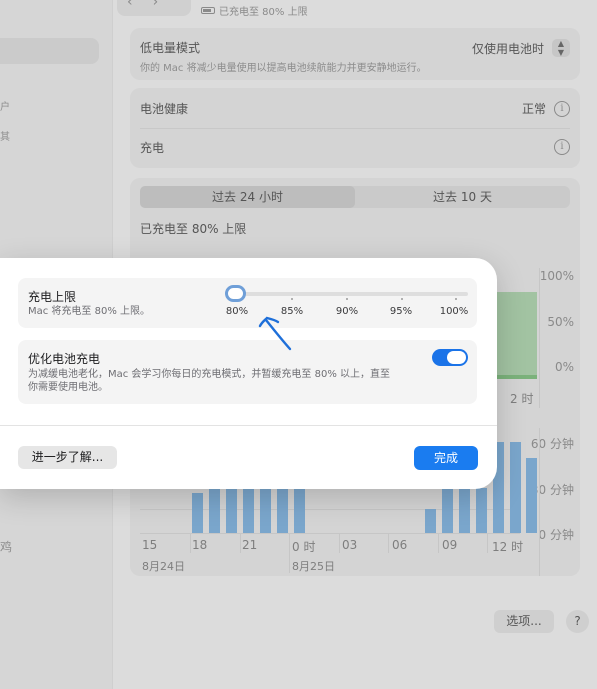 The image size is (597, 689). What do you see at coordinates (52, 297) in the screenshot?
I see `charge-limit-title: 充电上限` at bounding box center [52, 297].